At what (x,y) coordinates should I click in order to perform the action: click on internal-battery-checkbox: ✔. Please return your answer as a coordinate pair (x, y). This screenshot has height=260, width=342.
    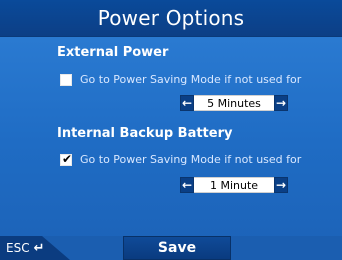
    Looking at the image, I should click on (66, 158).